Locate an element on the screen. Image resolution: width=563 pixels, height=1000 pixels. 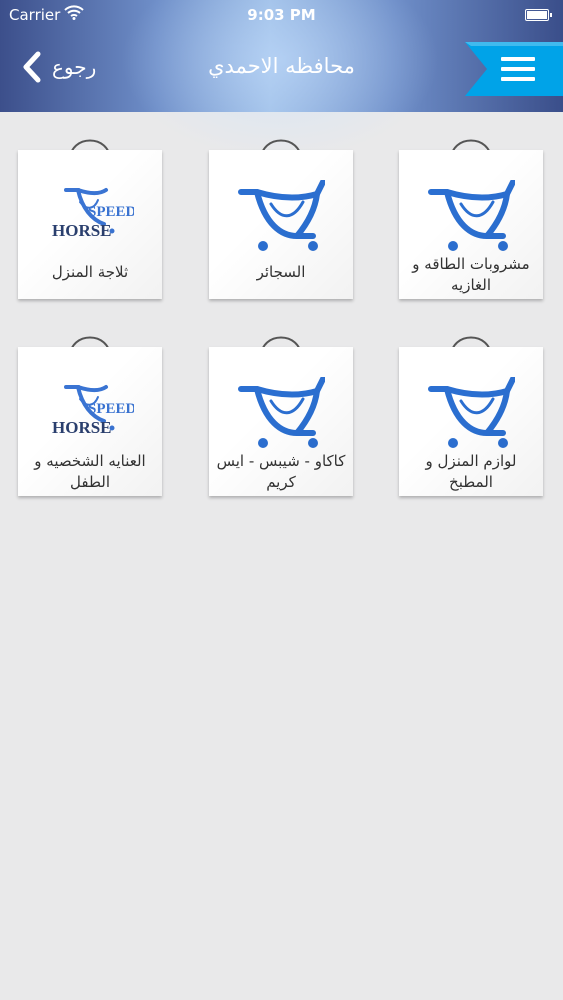
category-label: كاكاو - شيبس - ايس كريم is located at coordinates (281, 471).